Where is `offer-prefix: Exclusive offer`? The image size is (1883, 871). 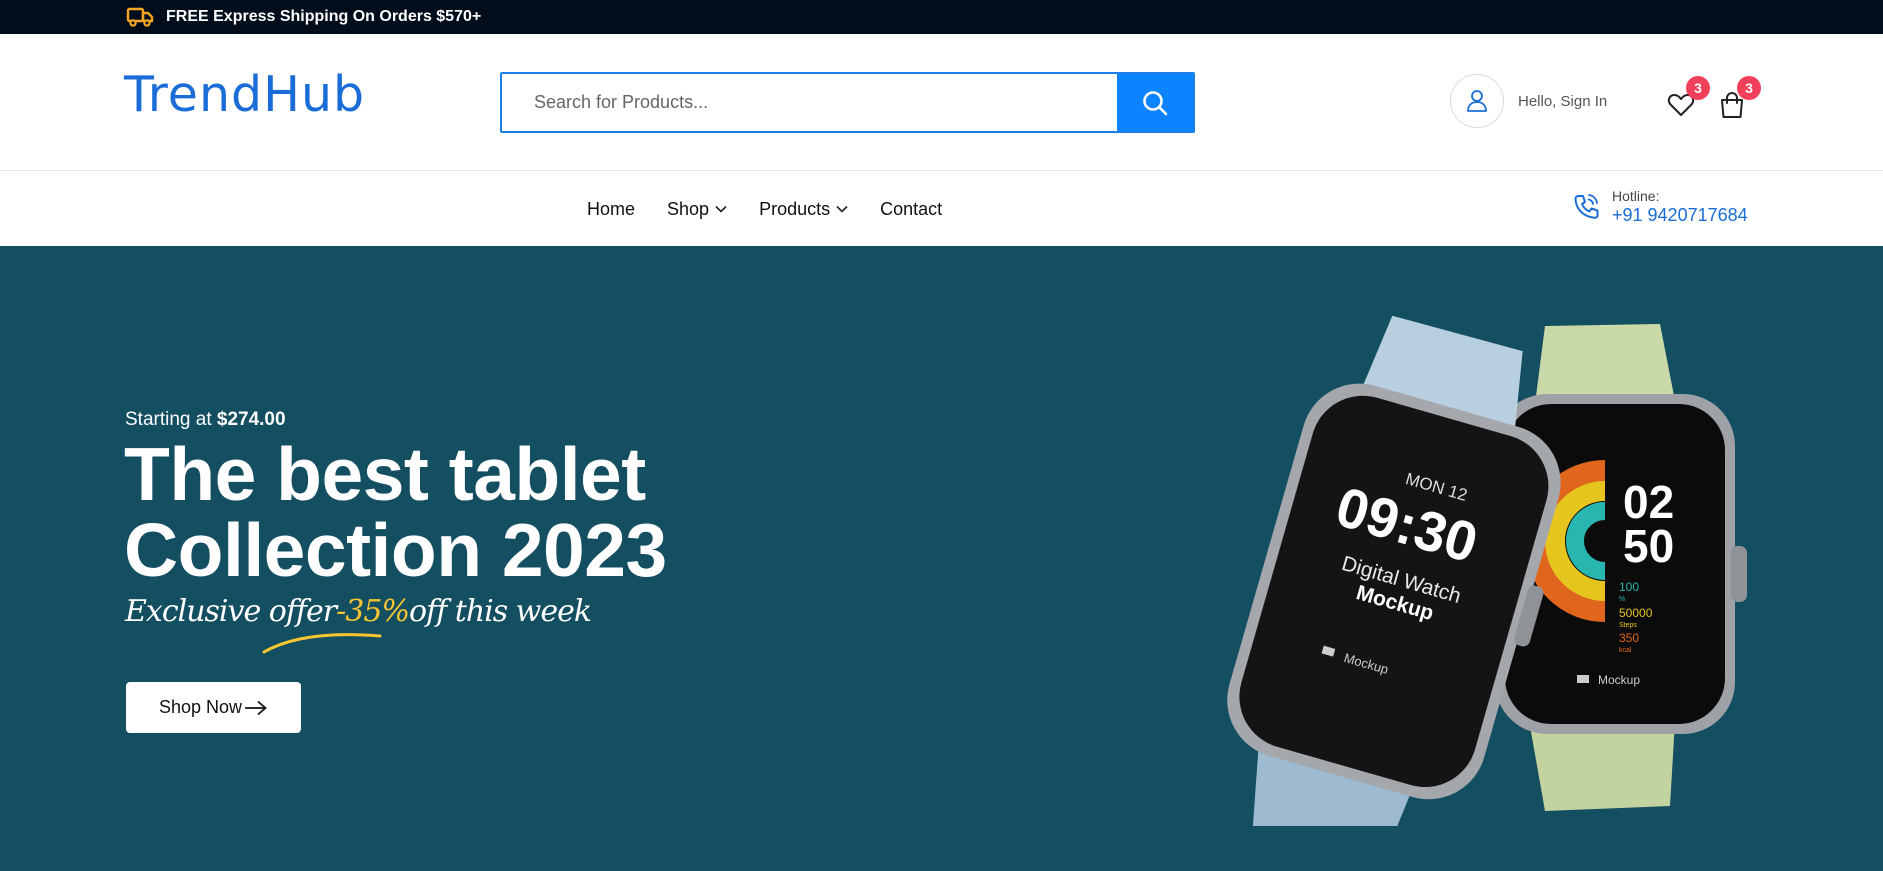
offer-prefix: Exclusive offer is located at coordinates (231, 611).